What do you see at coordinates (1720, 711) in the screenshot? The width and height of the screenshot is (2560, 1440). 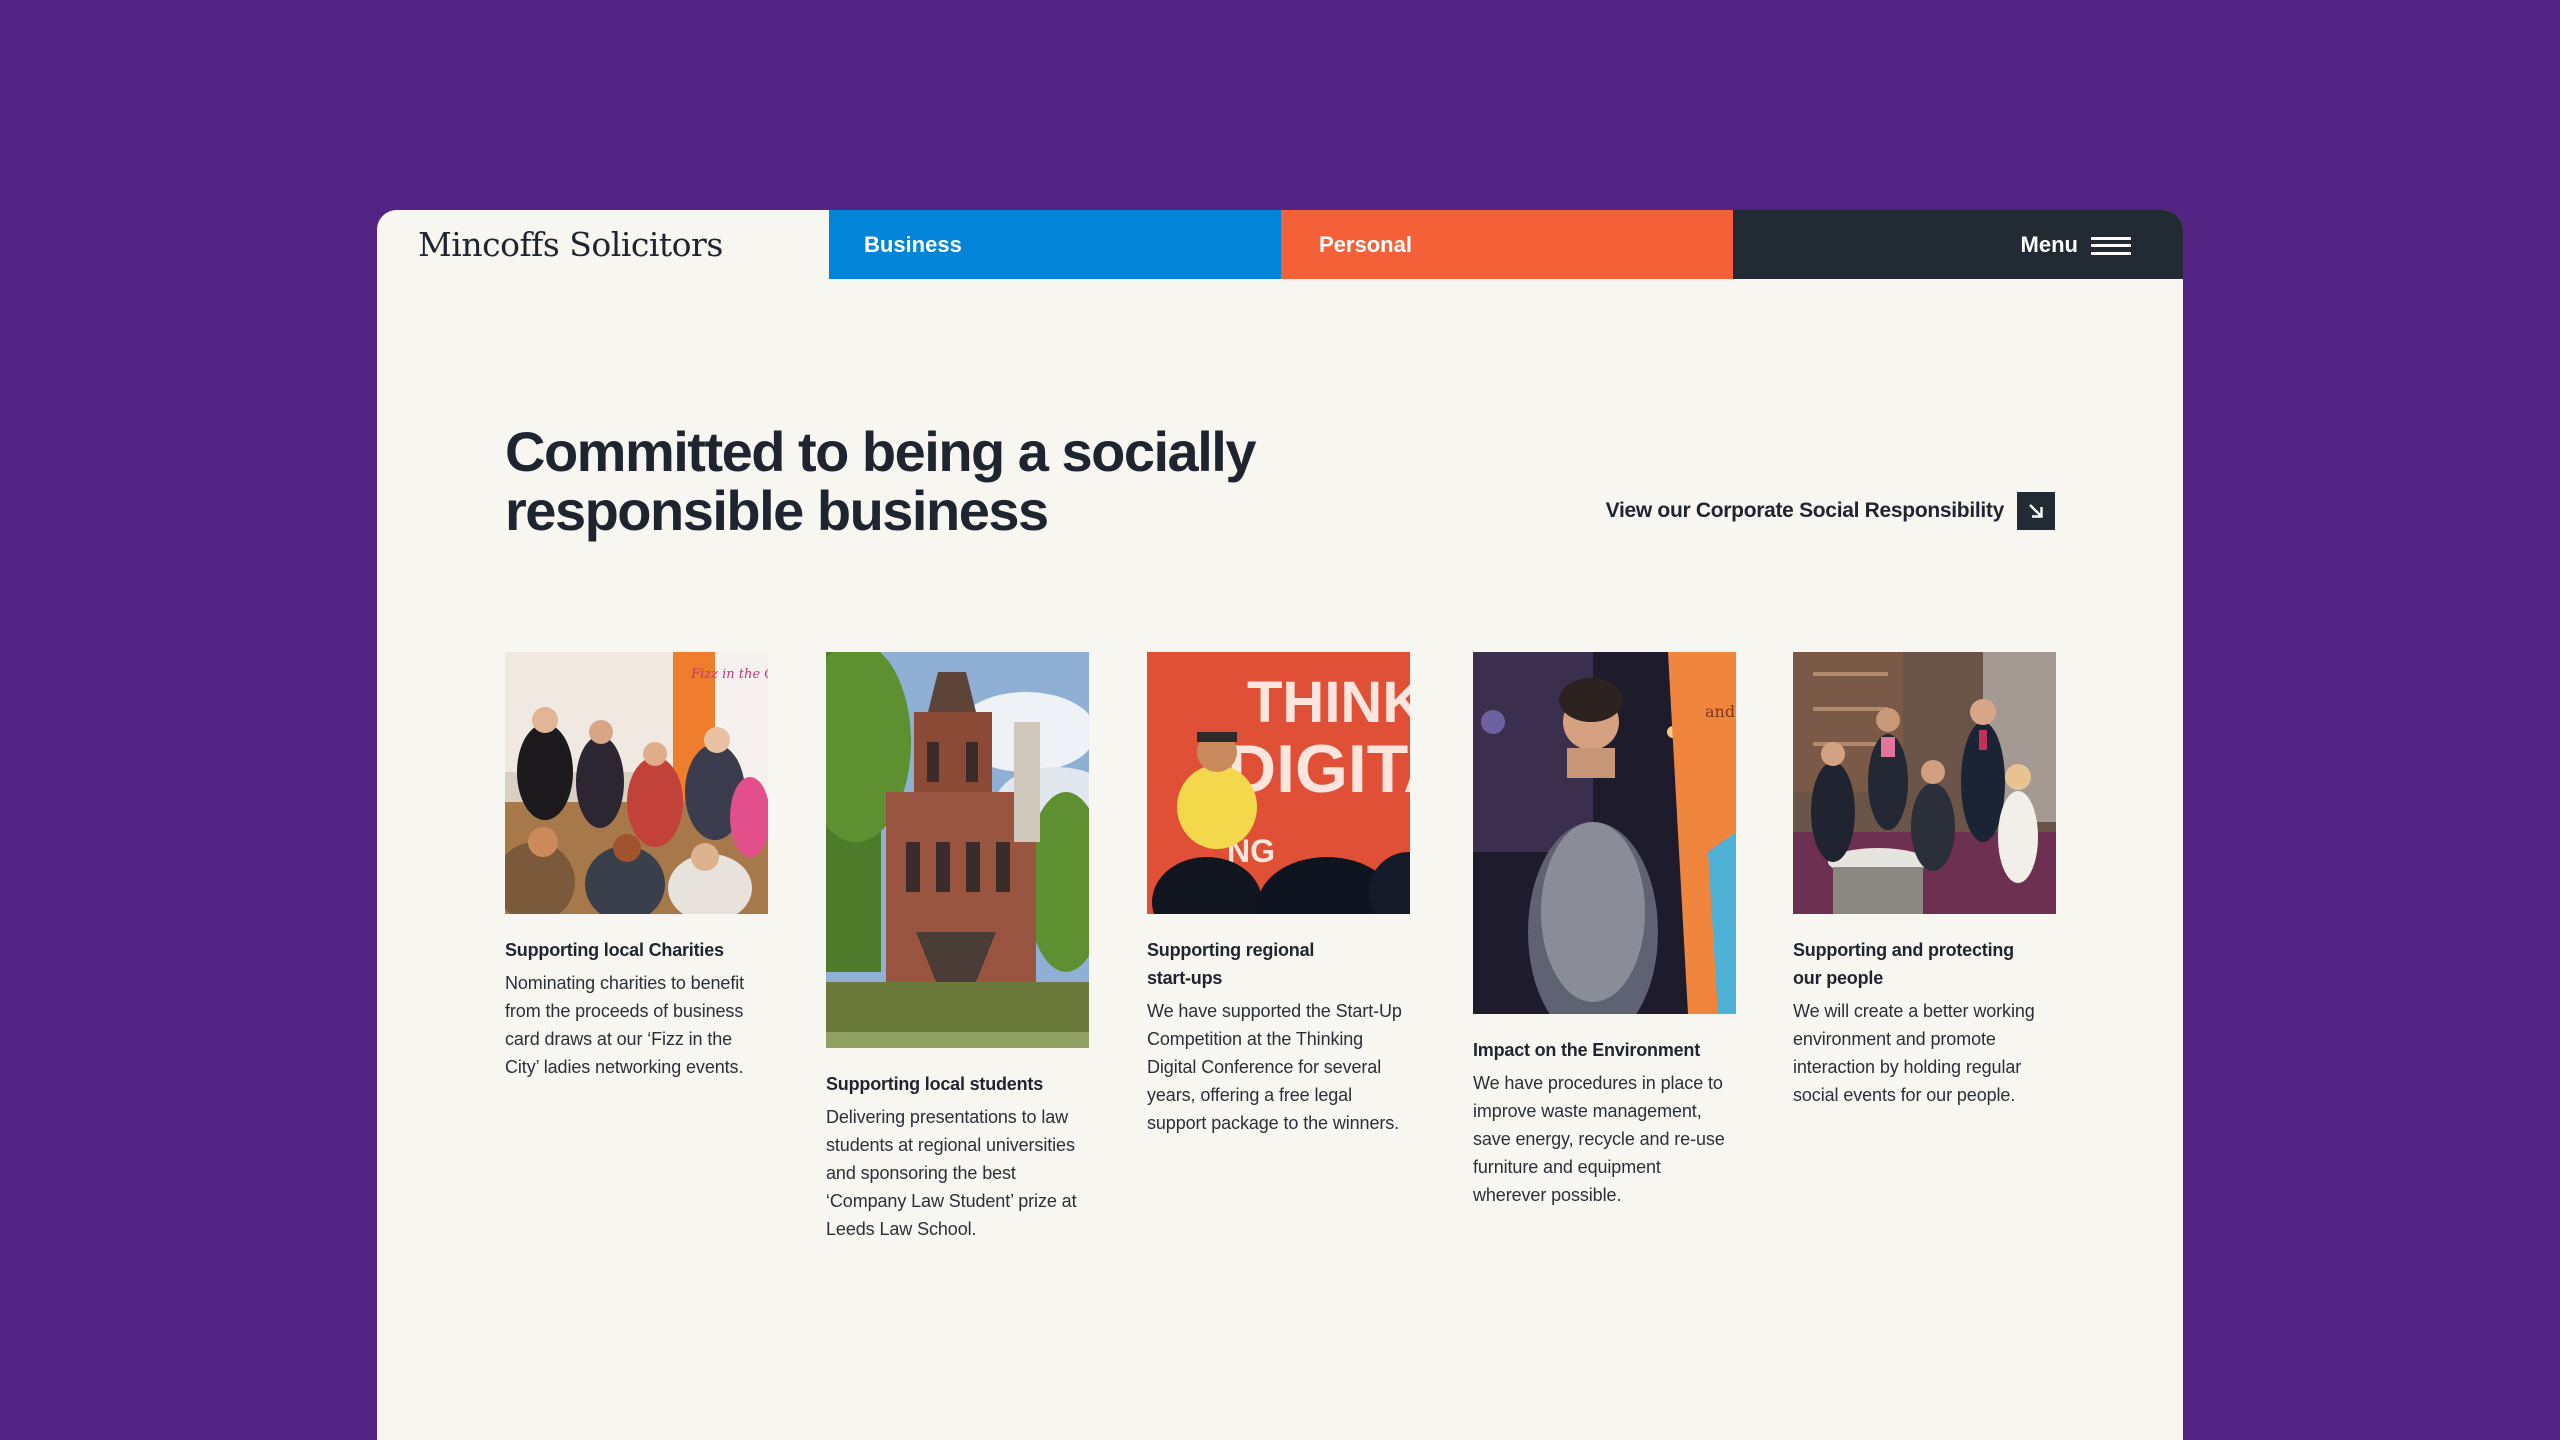 I see `environment-banner-text: and` at bounding box center [1720, 711].